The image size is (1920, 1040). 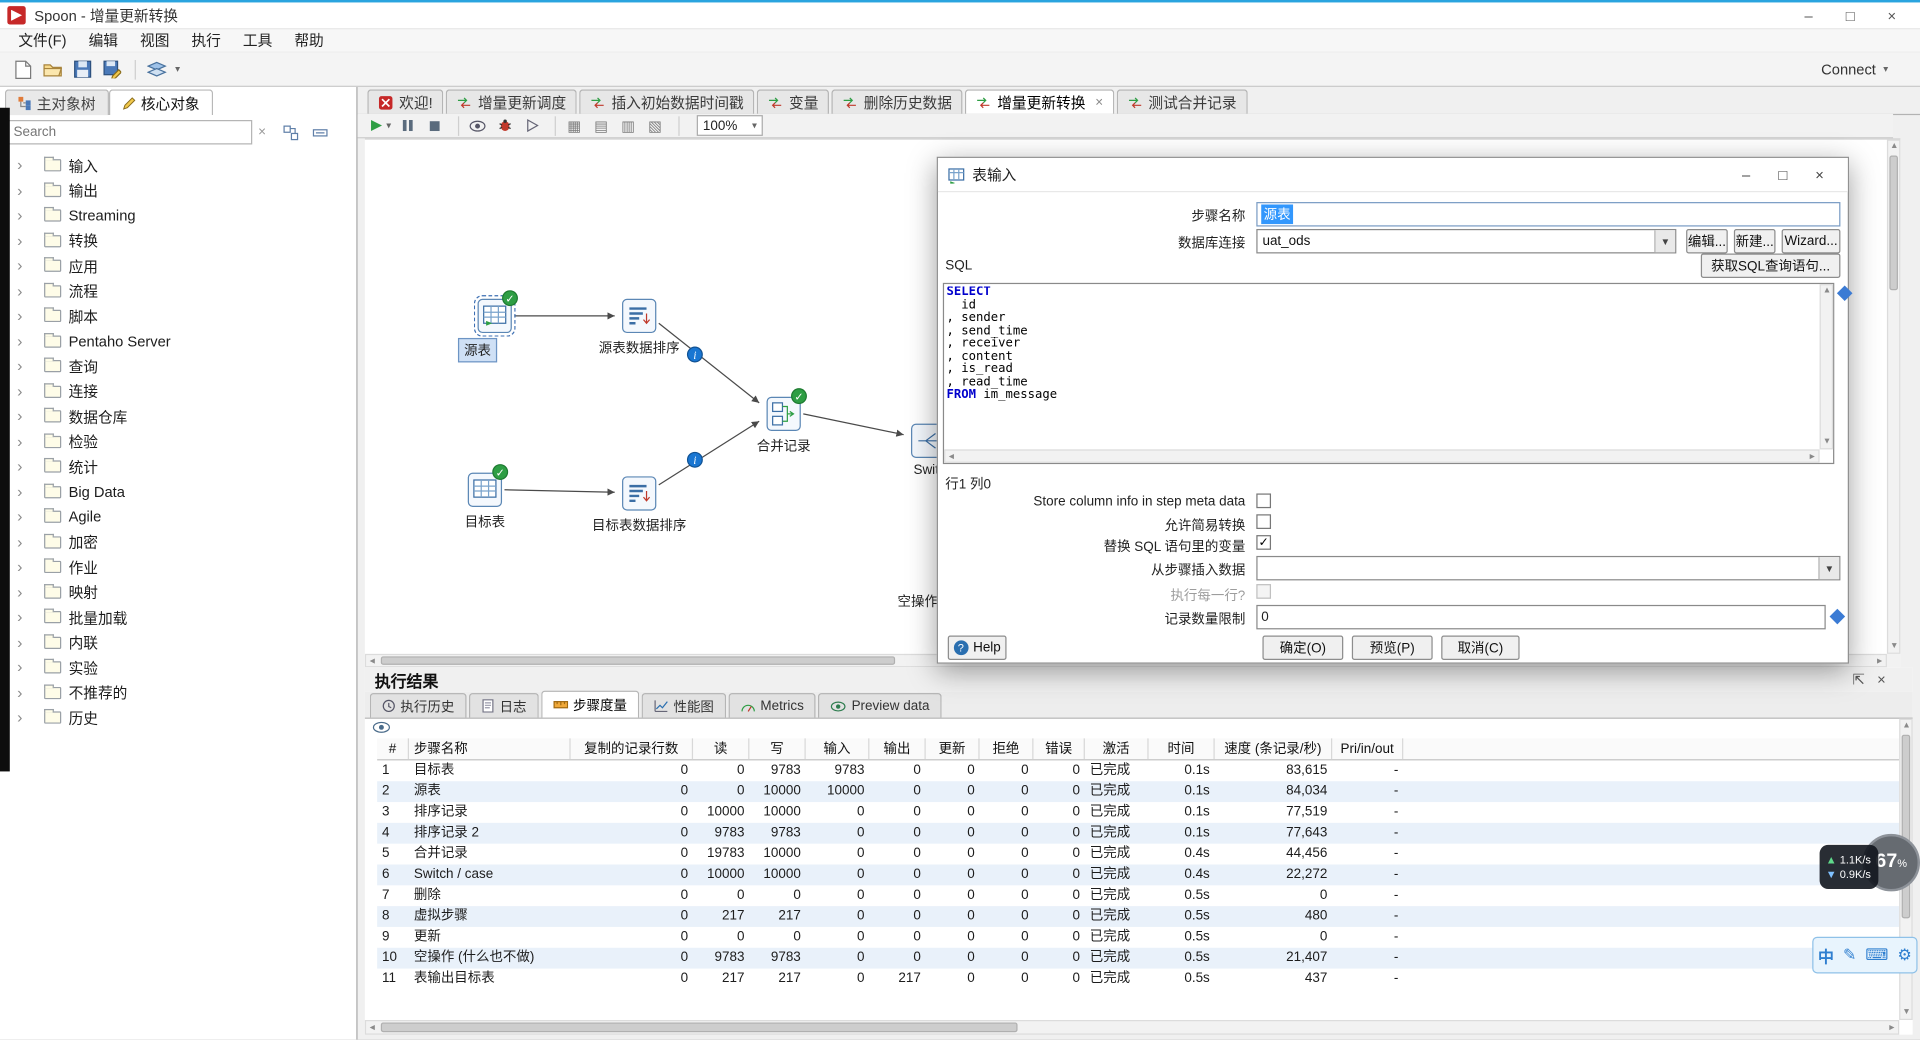 I want to click on table-row: 4 排序记录 2 0 9783 9783 0 0 0 0 0 已完成 0.1s 77,643 -, so click(x=1138, y=833).